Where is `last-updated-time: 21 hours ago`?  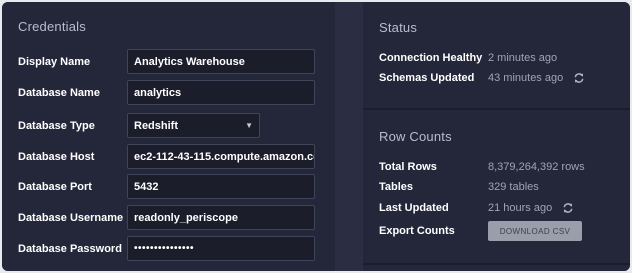 last-updated-time: 21 hours ago is located at coordinates (520, 208).